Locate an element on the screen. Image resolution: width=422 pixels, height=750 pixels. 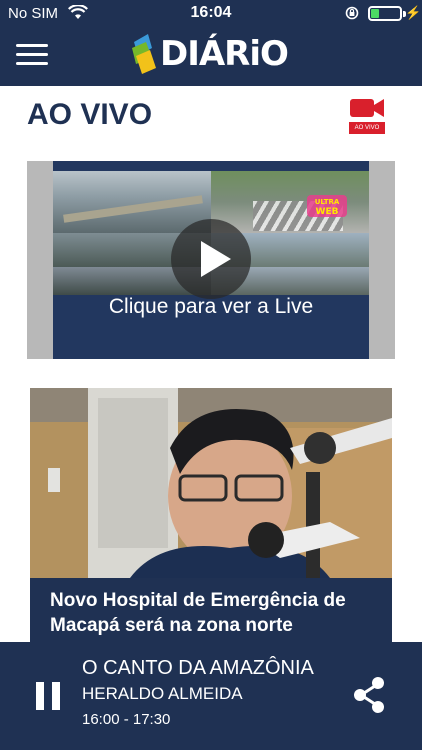
svg-text: ULTRA is located at coordinates (327, 202).